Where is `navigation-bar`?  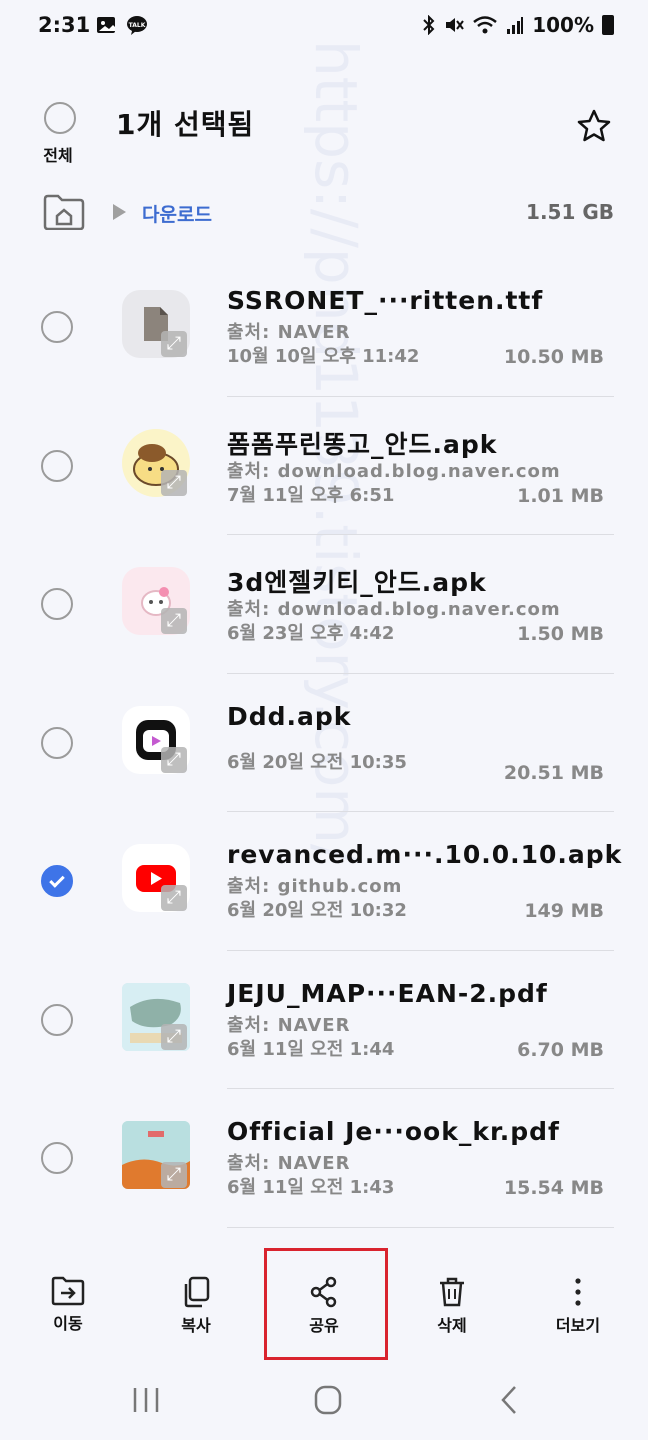
navigation-bar is located at coordinates (324, 1405).